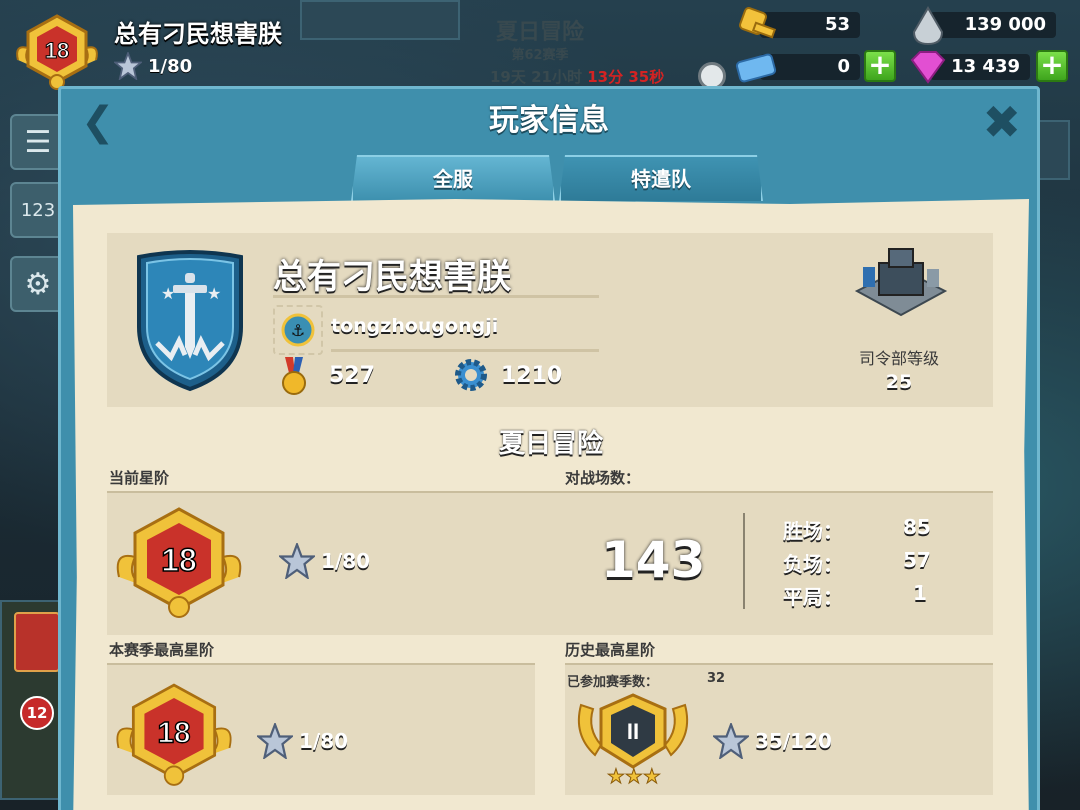 This screenshot has height=810, width=1080. Describe the element at coordinates (324, 741) in the screenshot. I see `season-best-star-count: 1/80` at that location.